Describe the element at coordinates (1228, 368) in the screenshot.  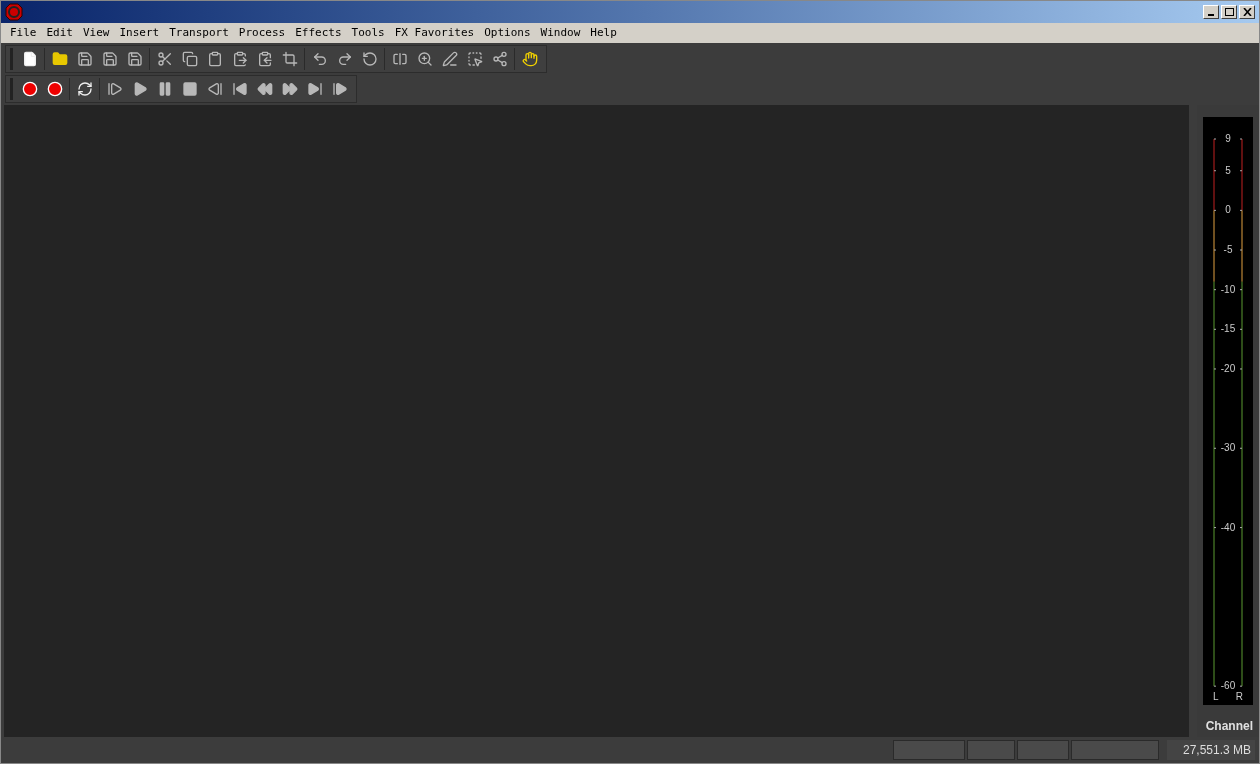
I see `meter-scale-label: -20` at that location.